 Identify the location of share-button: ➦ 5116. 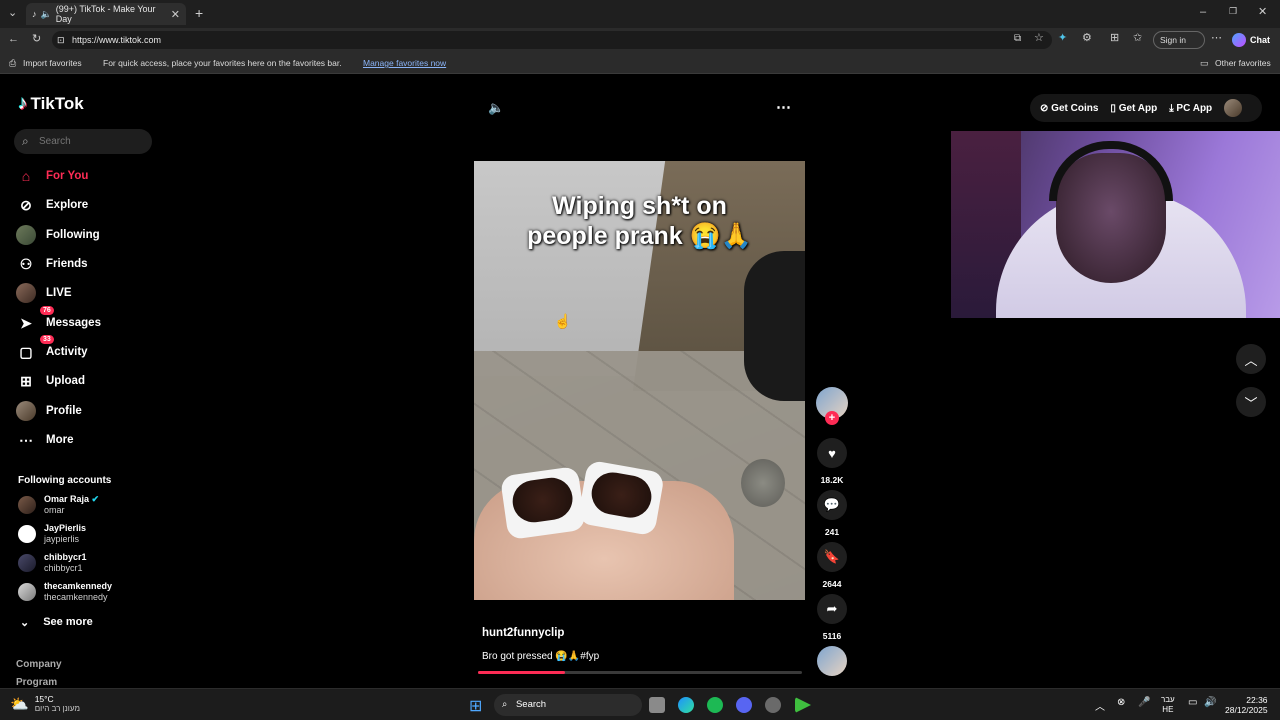
(832, 617).